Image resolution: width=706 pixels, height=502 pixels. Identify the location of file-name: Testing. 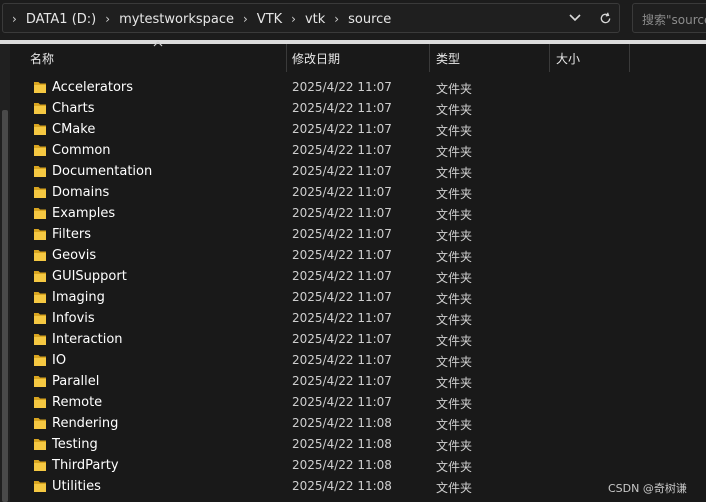
(75, 444).